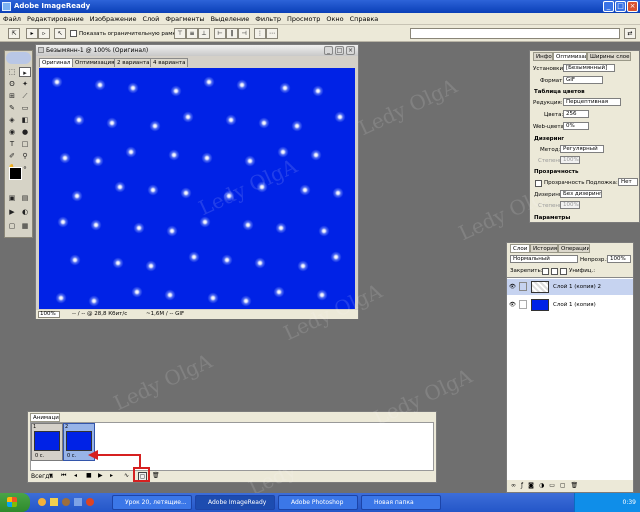 Image resolution: width=640 pixels, height=512 pixels. Describe the element at coordinates (350, 50) in the screenshot. I see `doc-close-icon: ×` at that location.